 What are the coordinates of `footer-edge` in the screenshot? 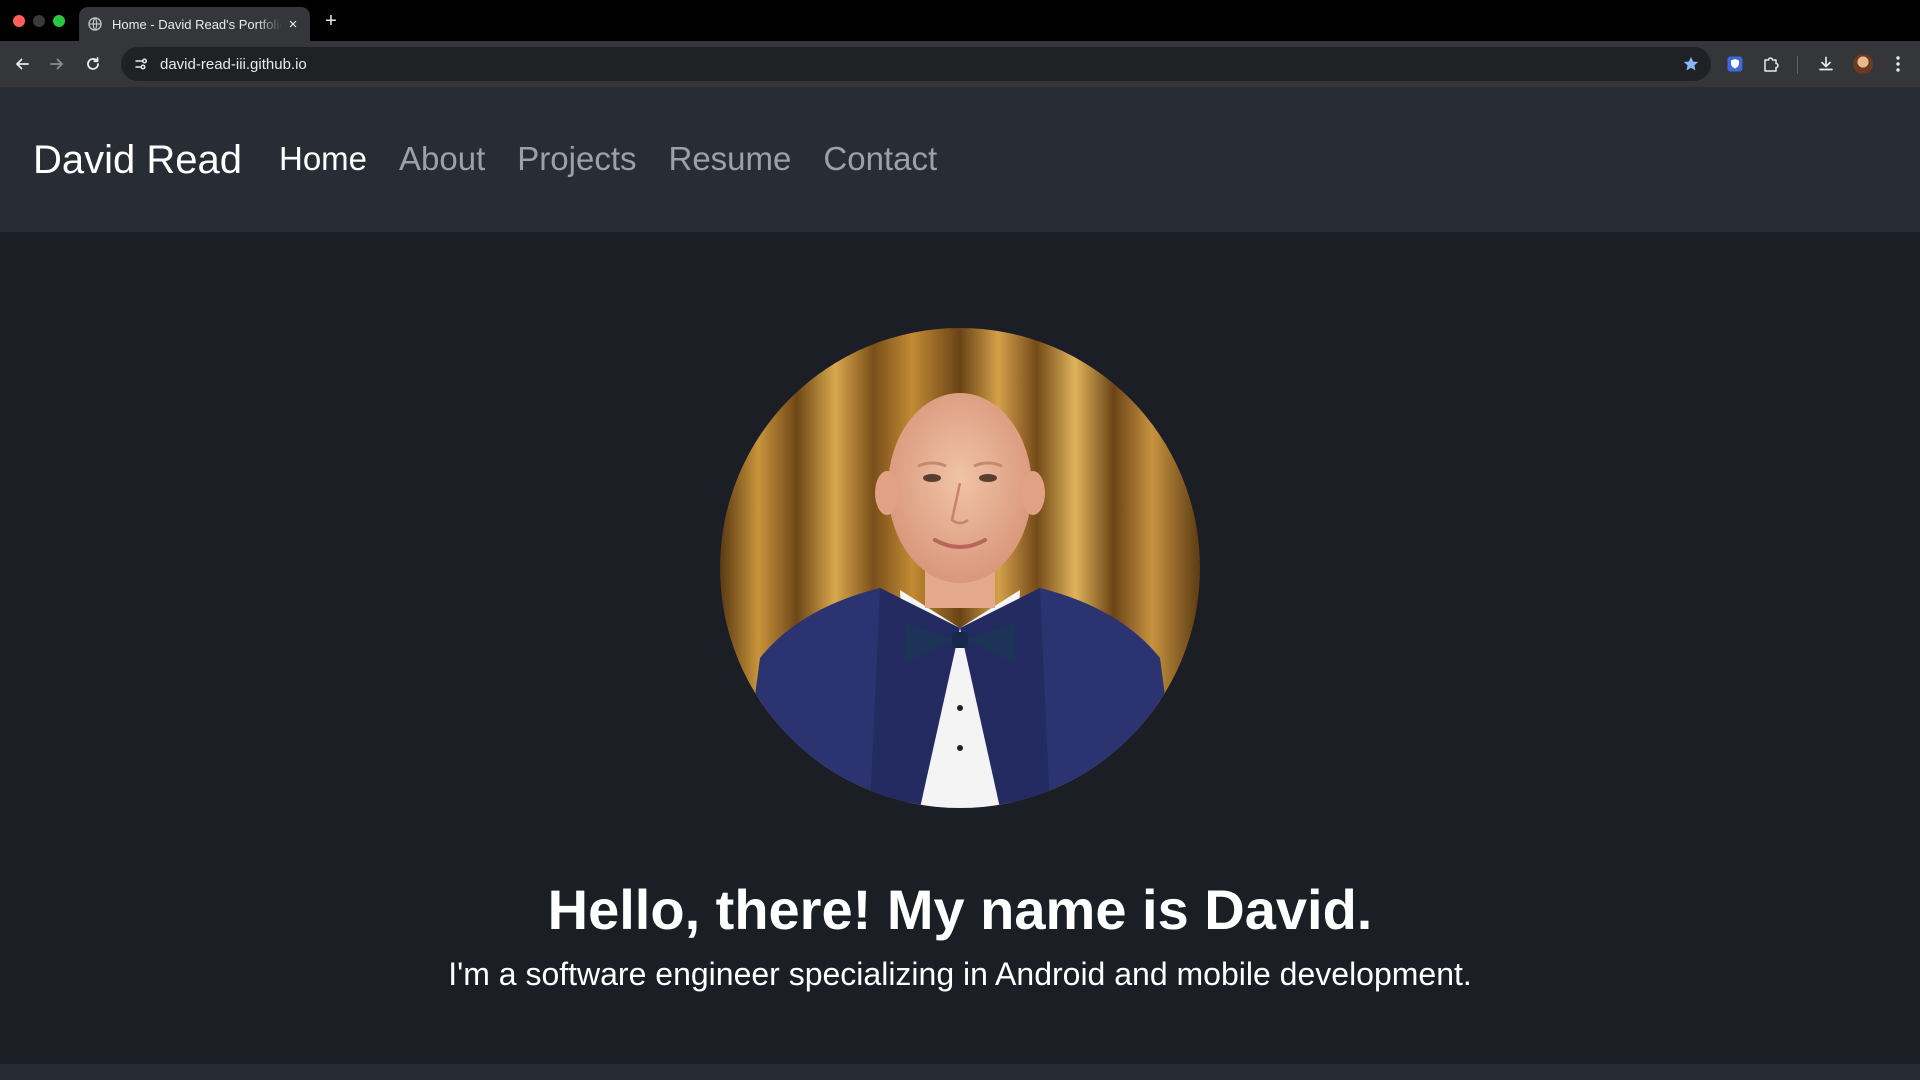 It's located at (960, 1072).